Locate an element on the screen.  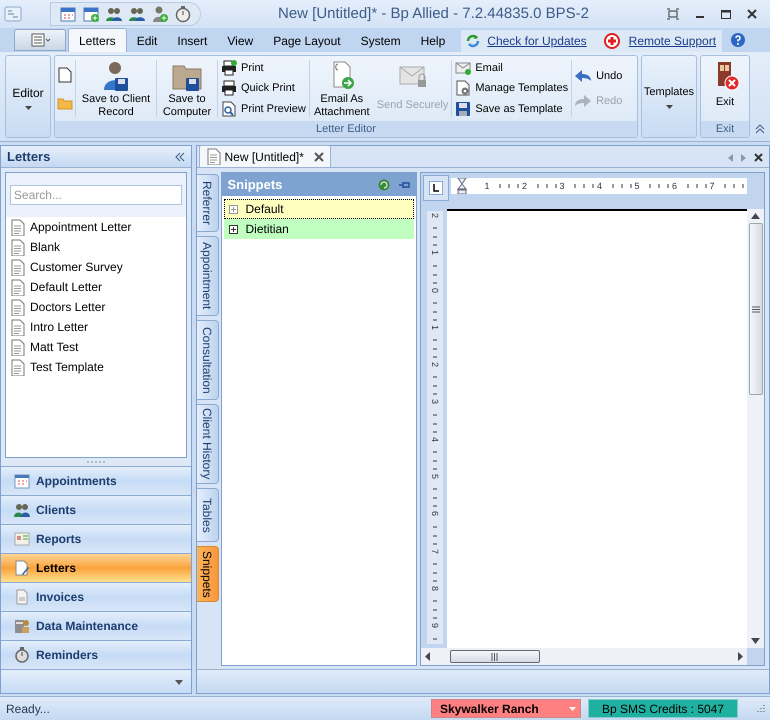
side-tab: Tables is located at coordinates (207, 515).